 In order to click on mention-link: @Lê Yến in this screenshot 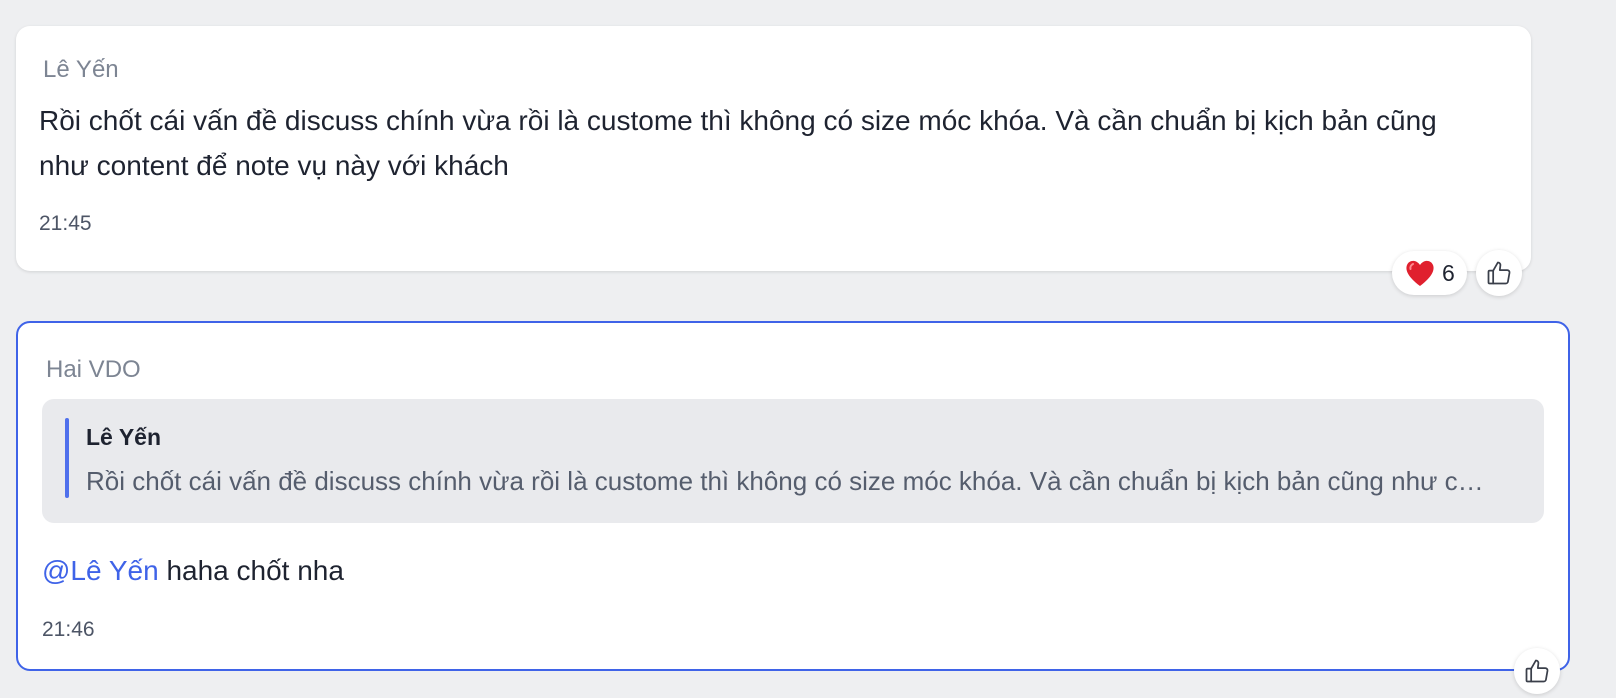, I will do `click(100, 570)`.